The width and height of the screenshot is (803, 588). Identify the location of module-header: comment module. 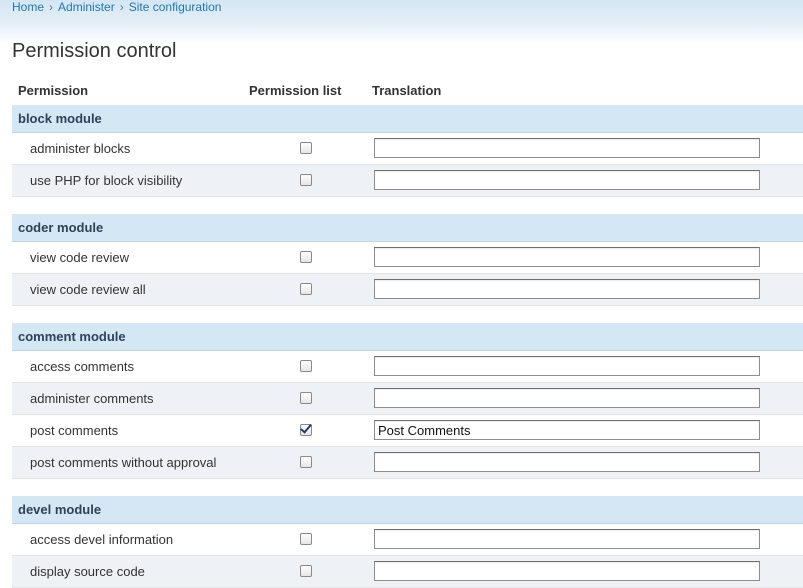
(407, 337).